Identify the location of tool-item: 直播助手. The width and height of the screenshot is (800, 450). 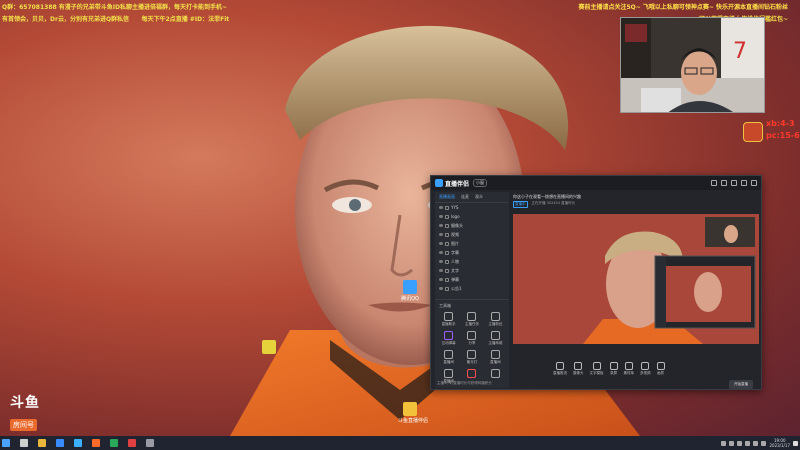
(448, 319).